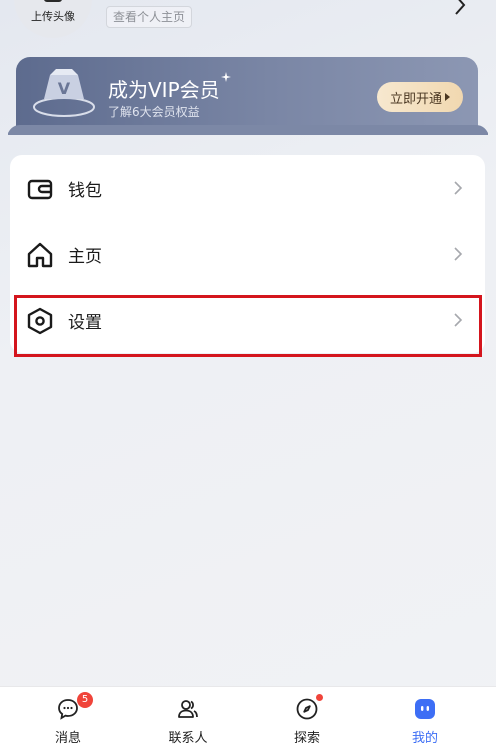 Image resolution: width=496 pixels, height=751 pixels. I want to click on contacts-icon, so click(188, 709).